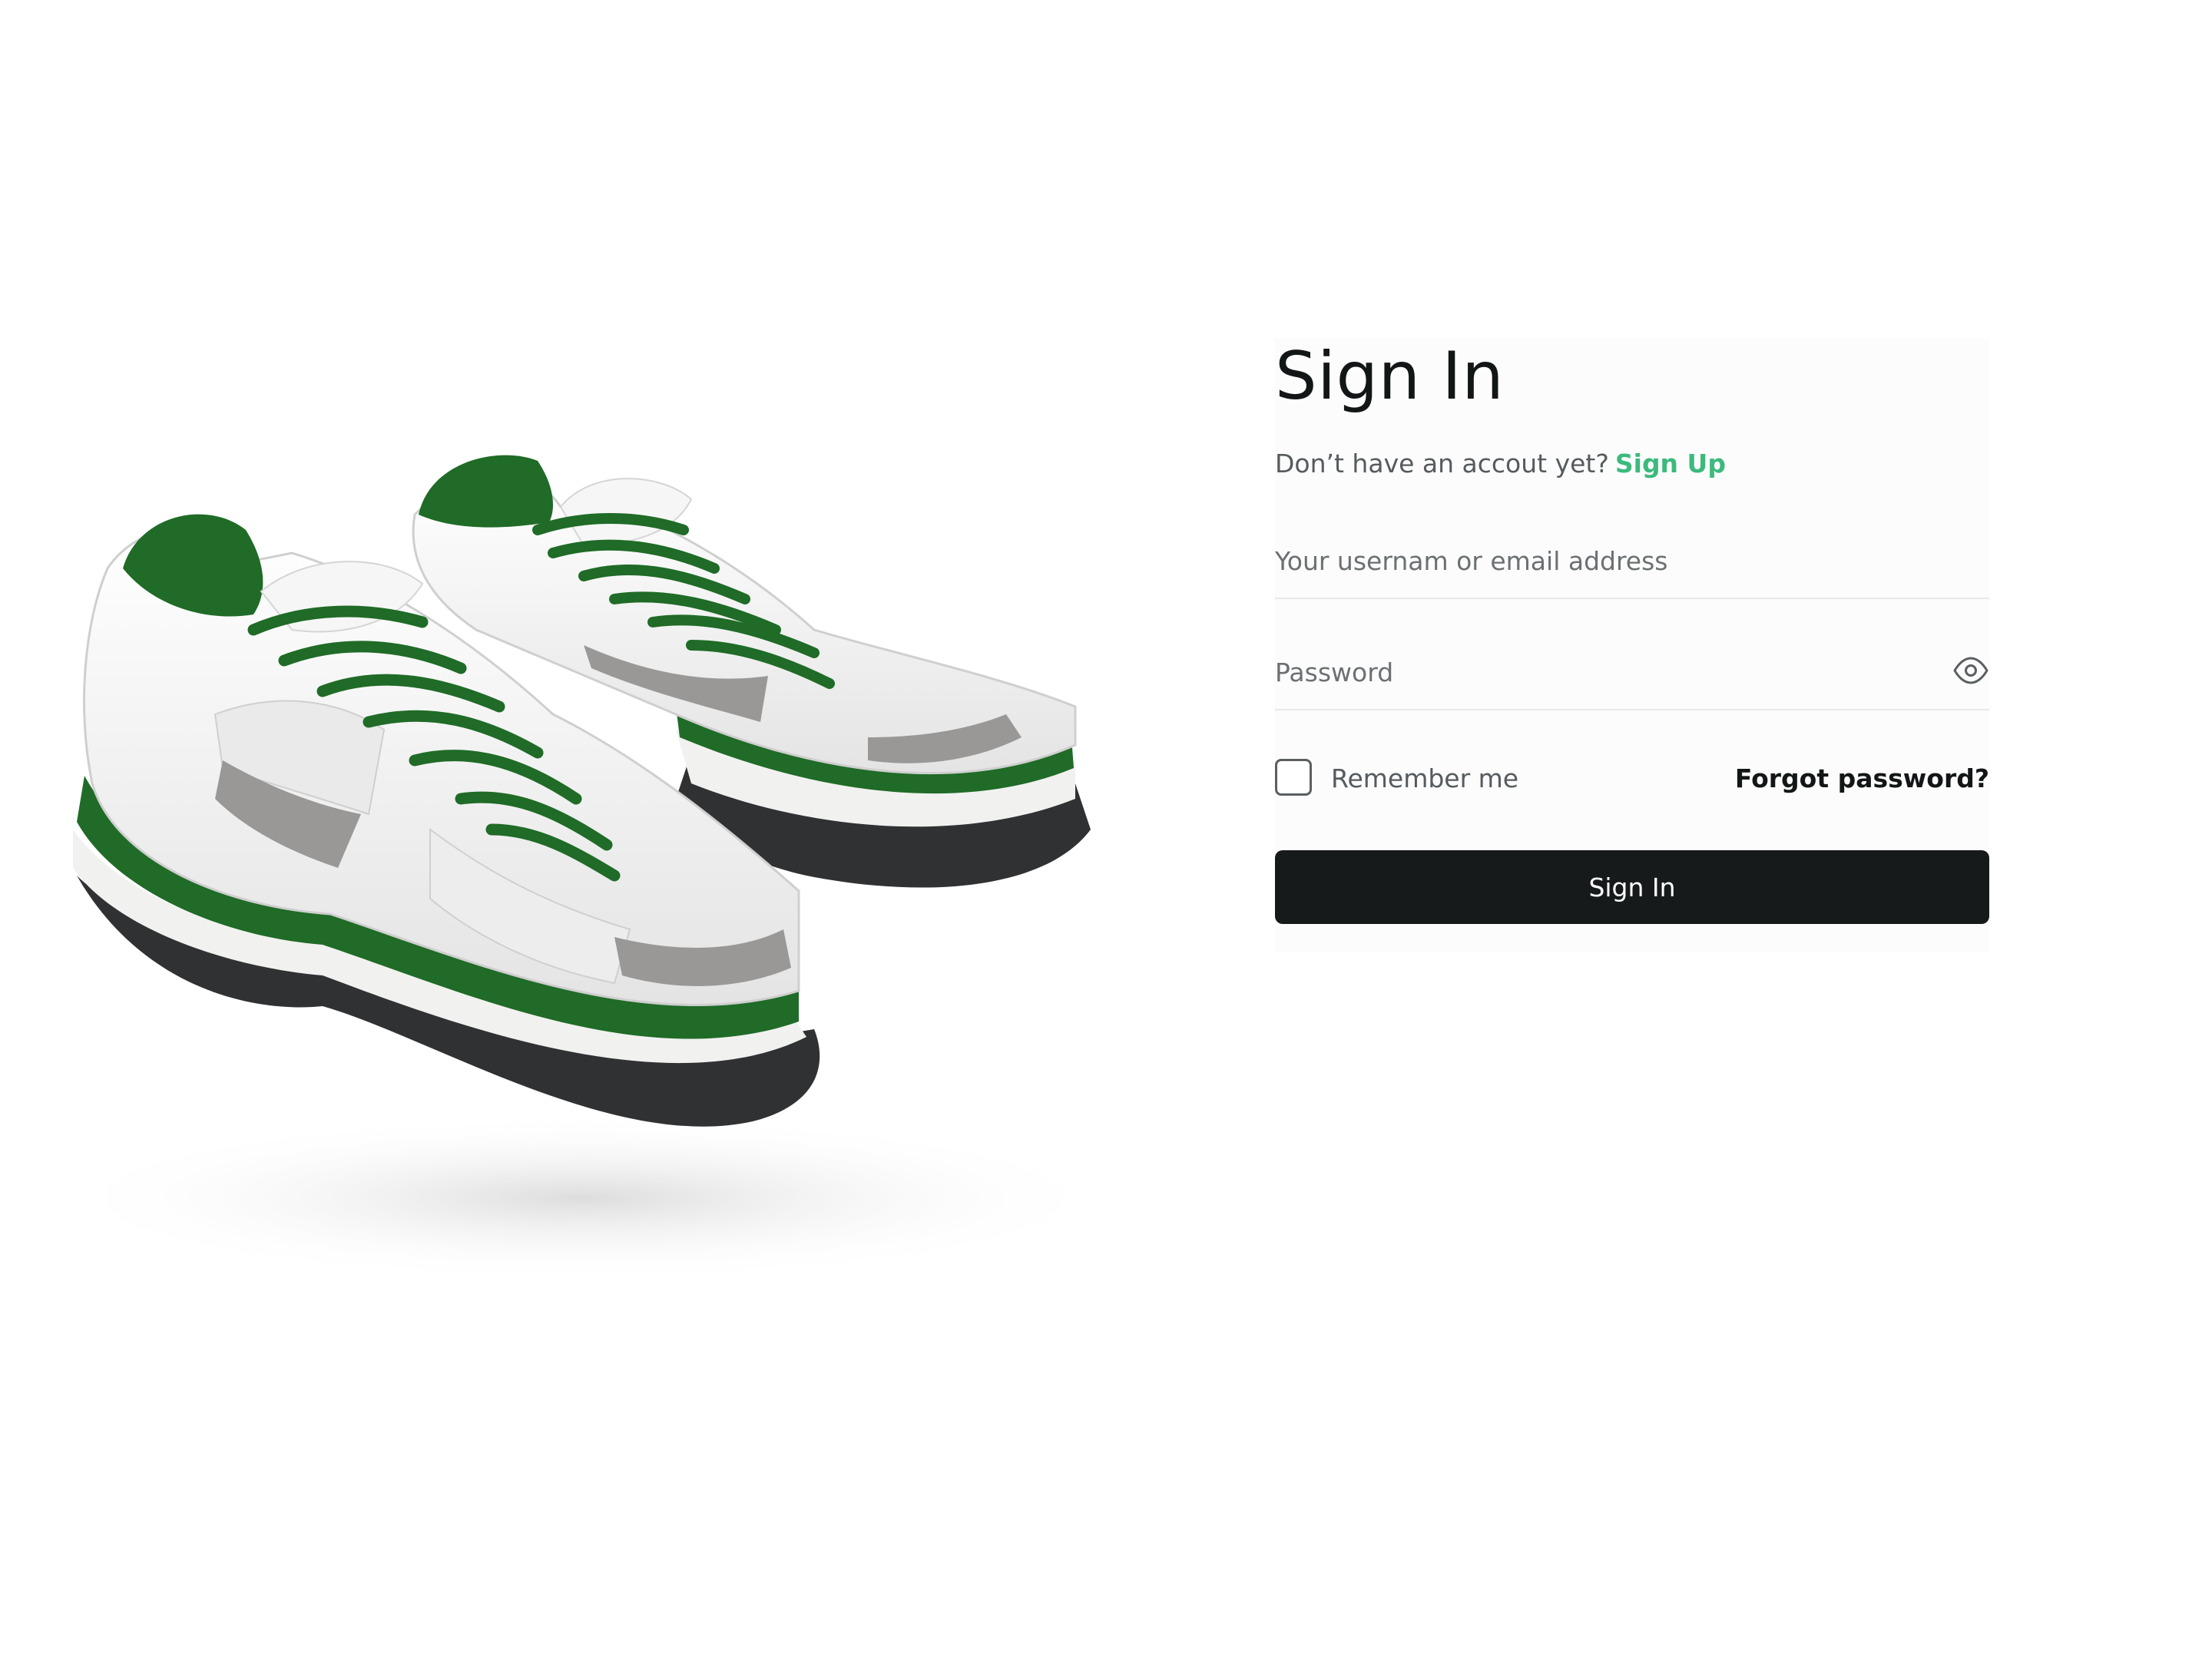  Describe the element at coordinates (1590, 672) in the screenshot. I see `password-input` at that location.